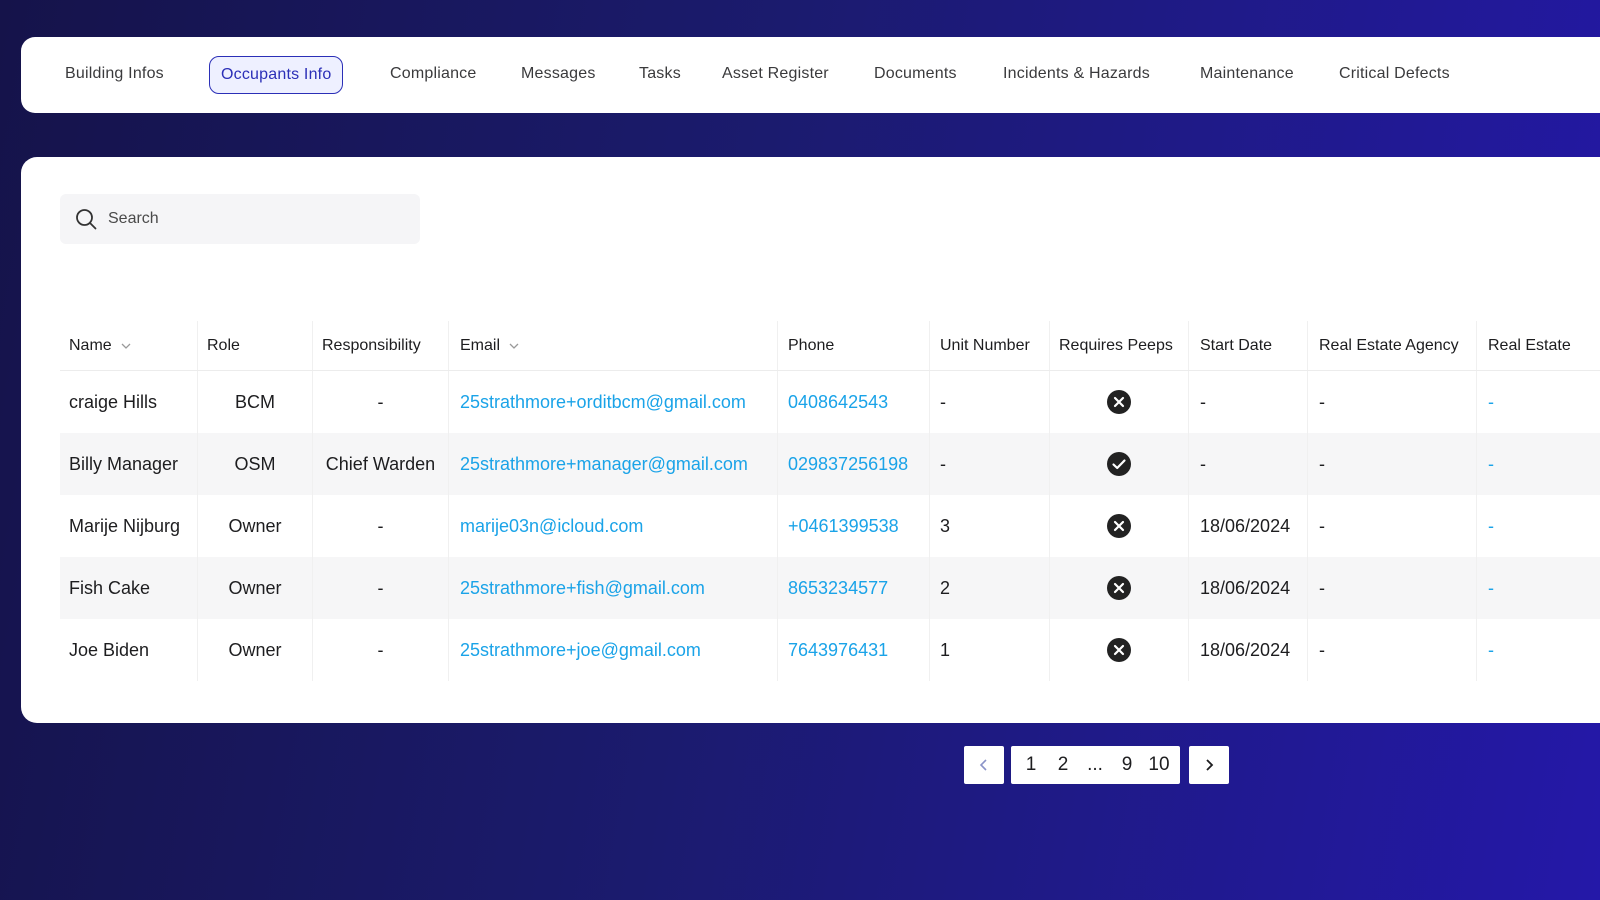 The height and width of the screenshot is (900, 1600). Describe the element at coordinates (613, 464) in the screenshot. I see `email-link: 25strathmore+manager@gmail.com` at that location.